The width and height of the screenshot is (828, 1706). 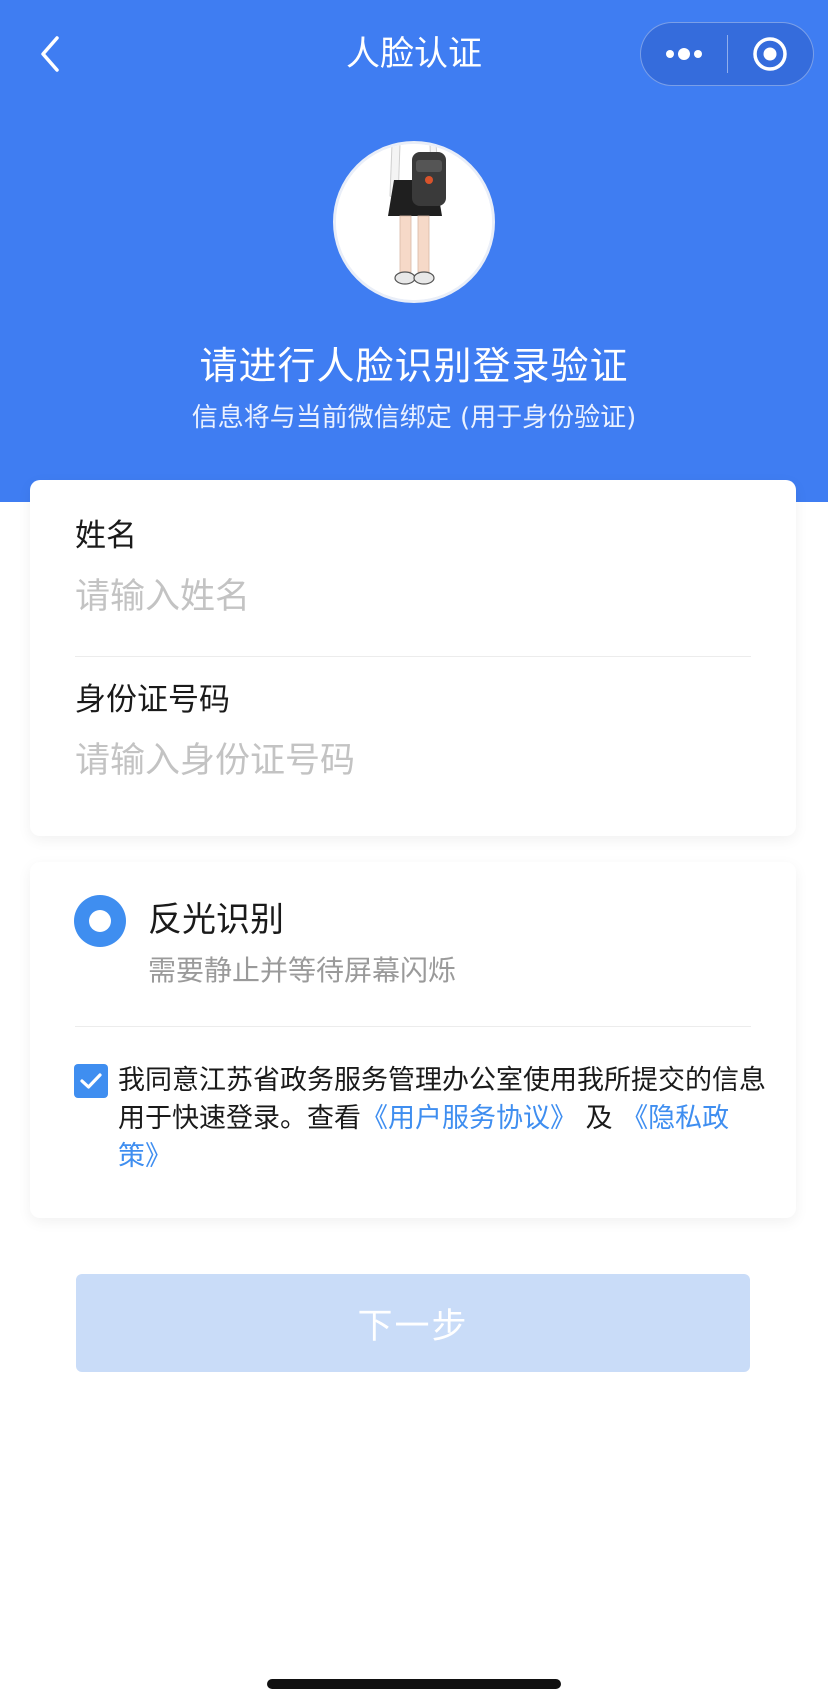 I want to click on agreement-checkbox, so click(x=91, y=1081).